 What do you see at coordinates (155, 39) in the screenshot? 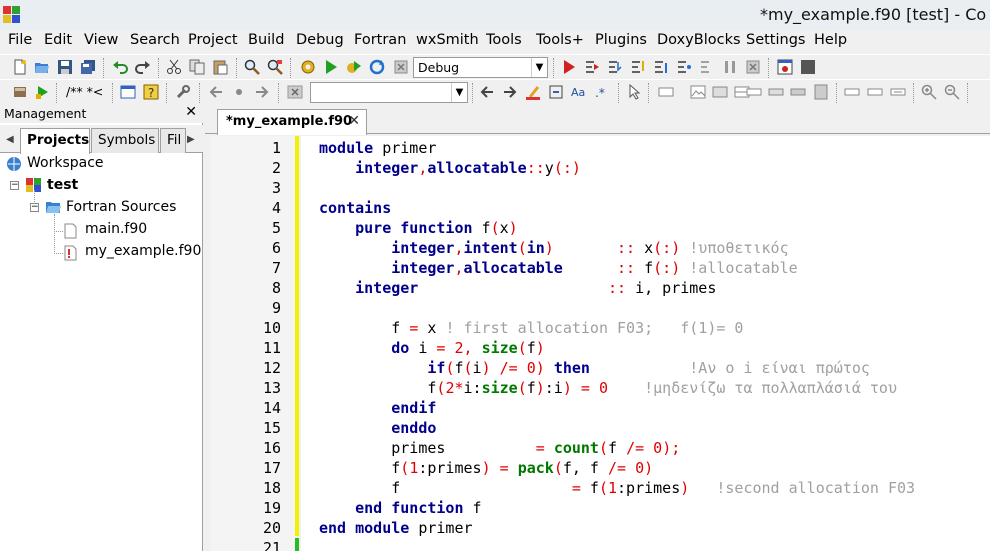
I see `menu-search: Search` at bounding box center [155, 39].